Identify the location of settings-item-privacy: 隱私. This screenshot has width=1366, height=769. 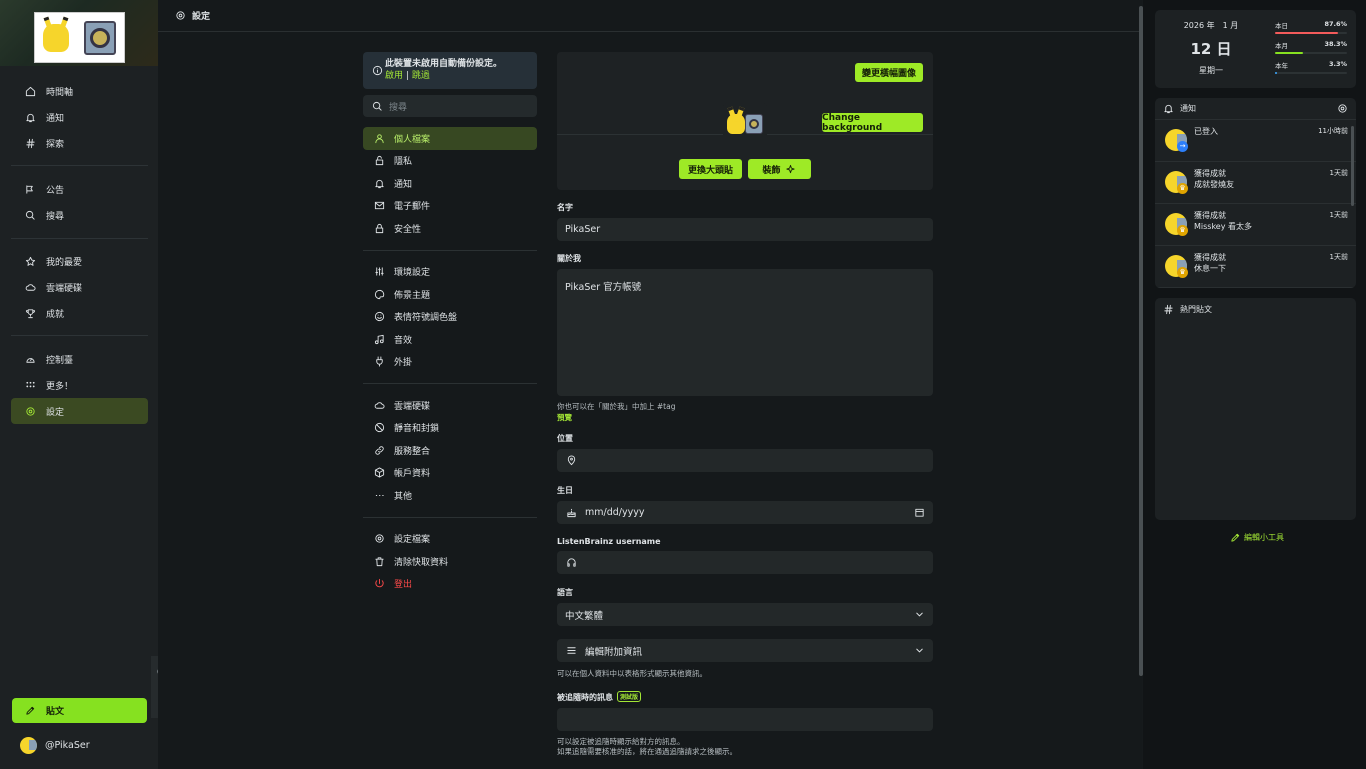
(450, 161).